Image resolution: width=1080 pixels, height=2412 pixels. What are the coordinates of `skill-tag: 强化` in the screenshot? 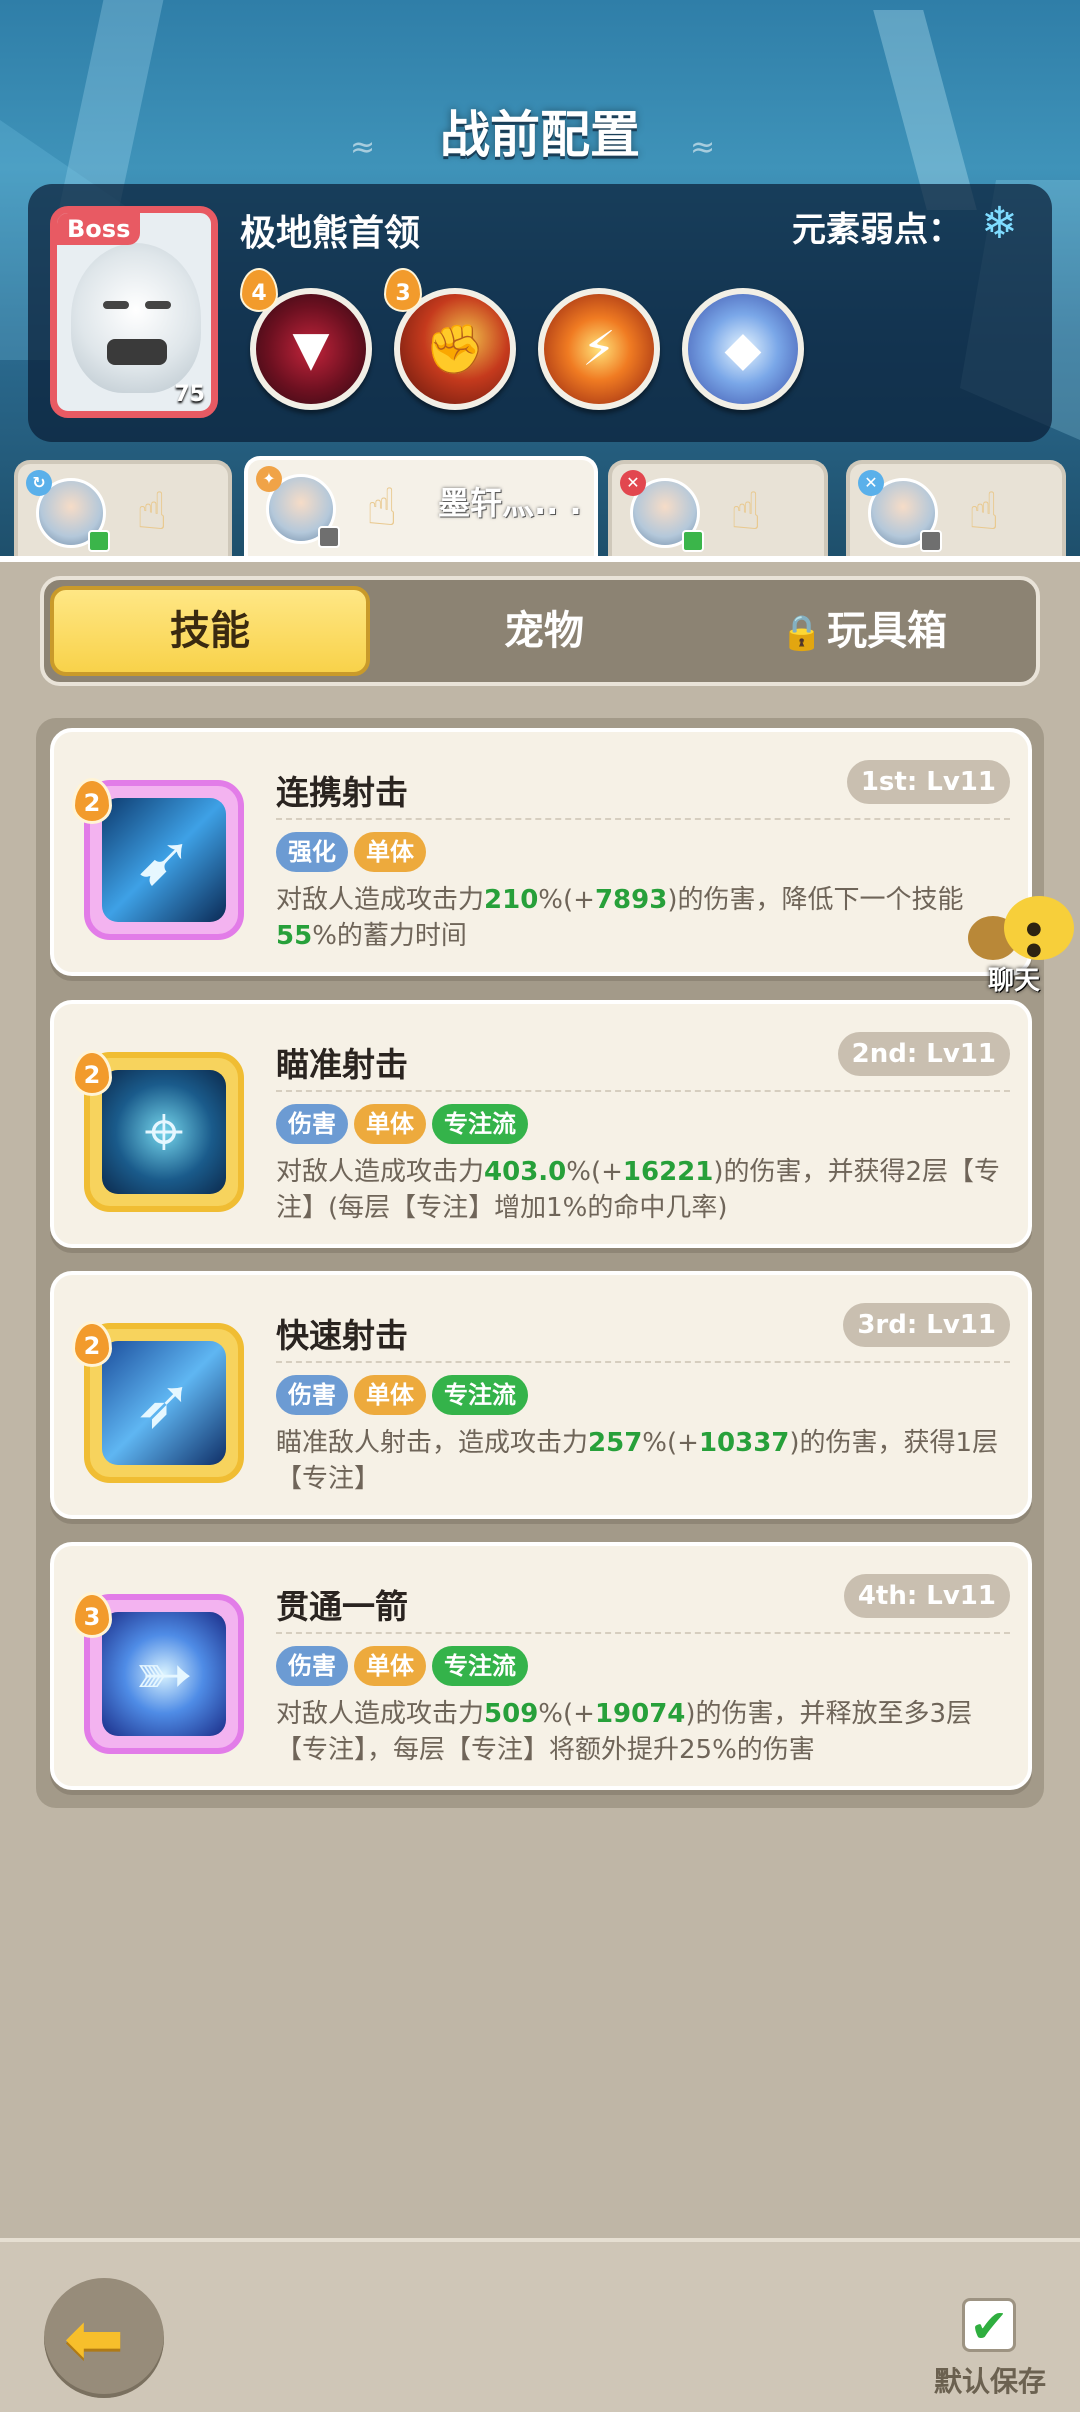 It's located at (312, 852).